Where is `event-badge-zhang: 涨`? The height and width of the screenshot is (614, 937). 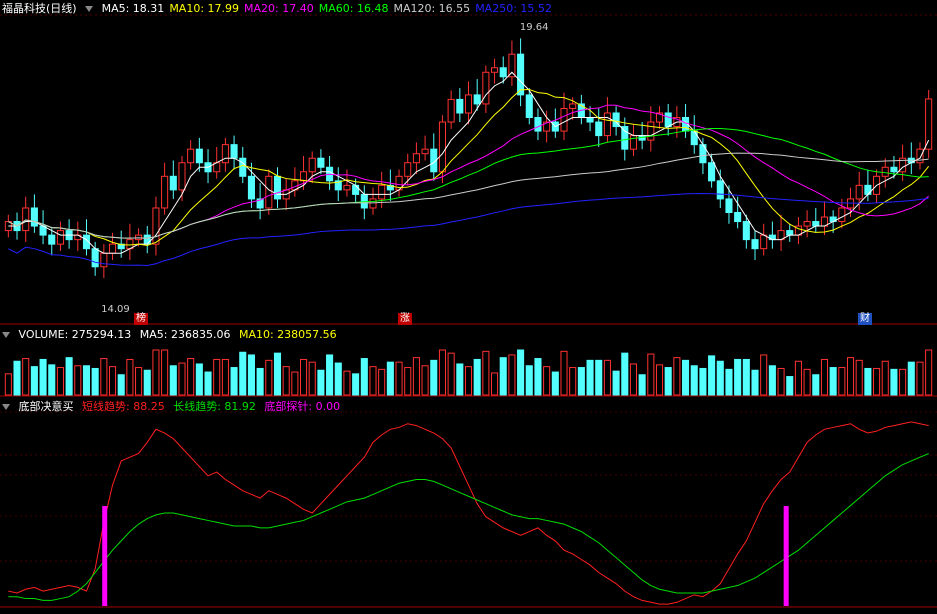
event-badge-zhang: 涨 is located at coordinates (405, 319).